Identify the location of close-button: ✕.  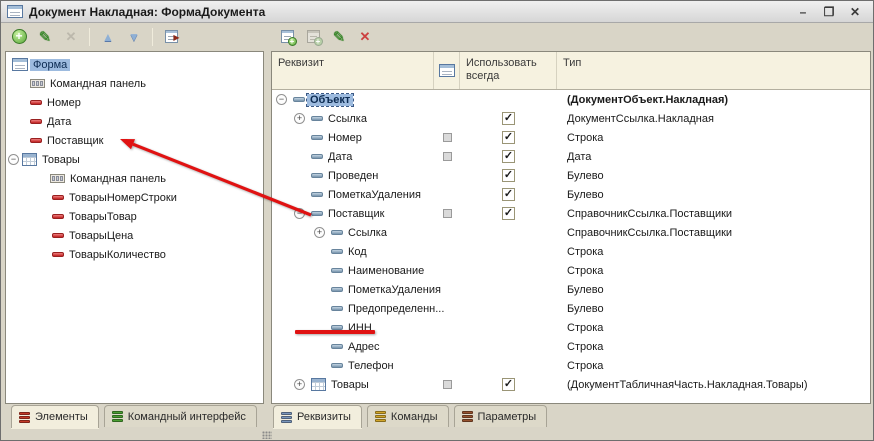
(855, 12).